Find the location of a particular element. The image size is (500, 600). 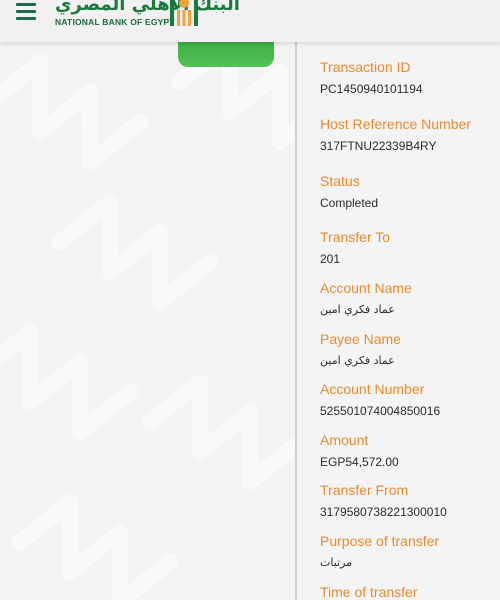

account-card is located at coordinates (226, 54).